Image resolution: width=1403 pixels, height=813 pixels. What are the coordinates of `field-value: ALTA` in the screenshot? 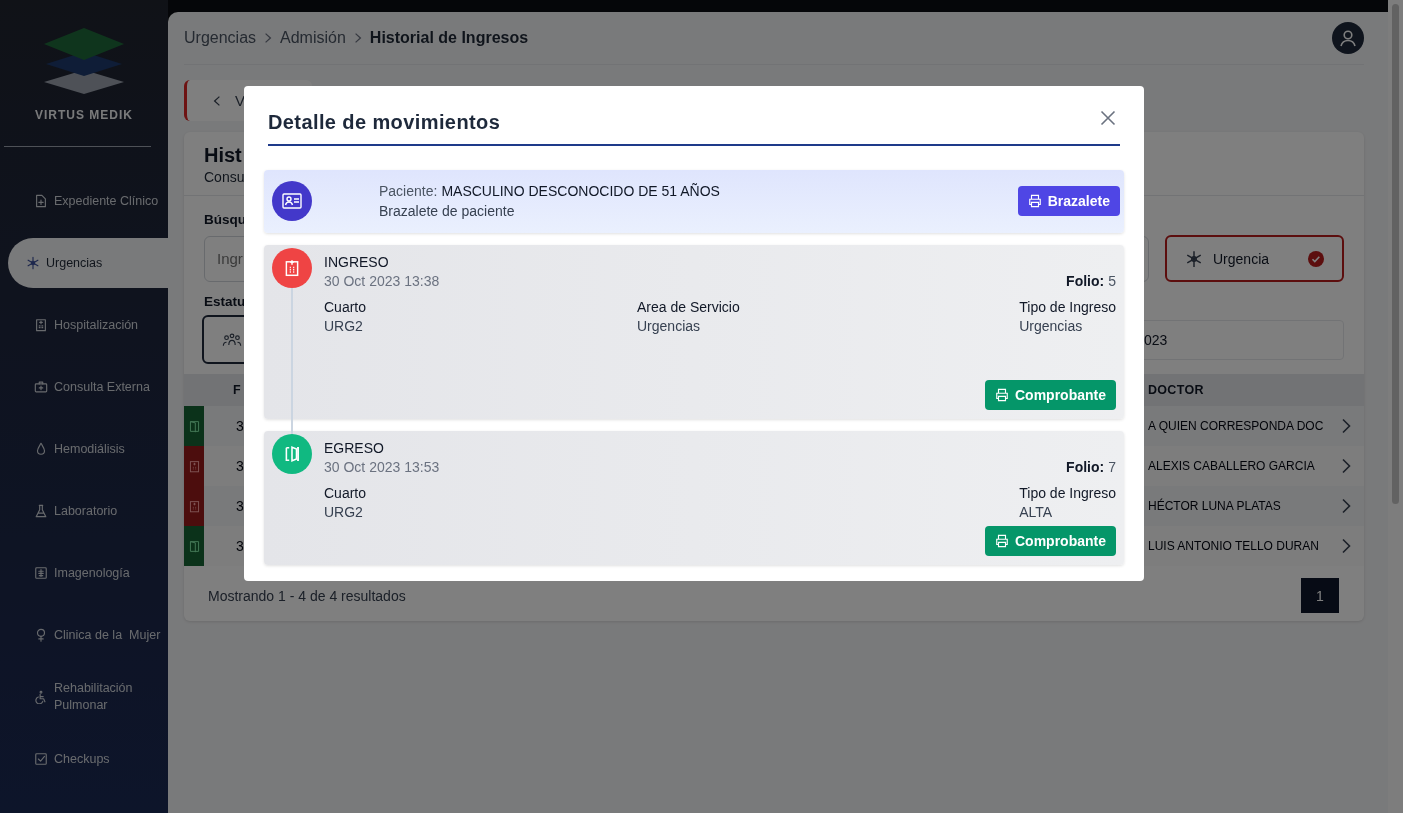 It's located at (1036, 512).